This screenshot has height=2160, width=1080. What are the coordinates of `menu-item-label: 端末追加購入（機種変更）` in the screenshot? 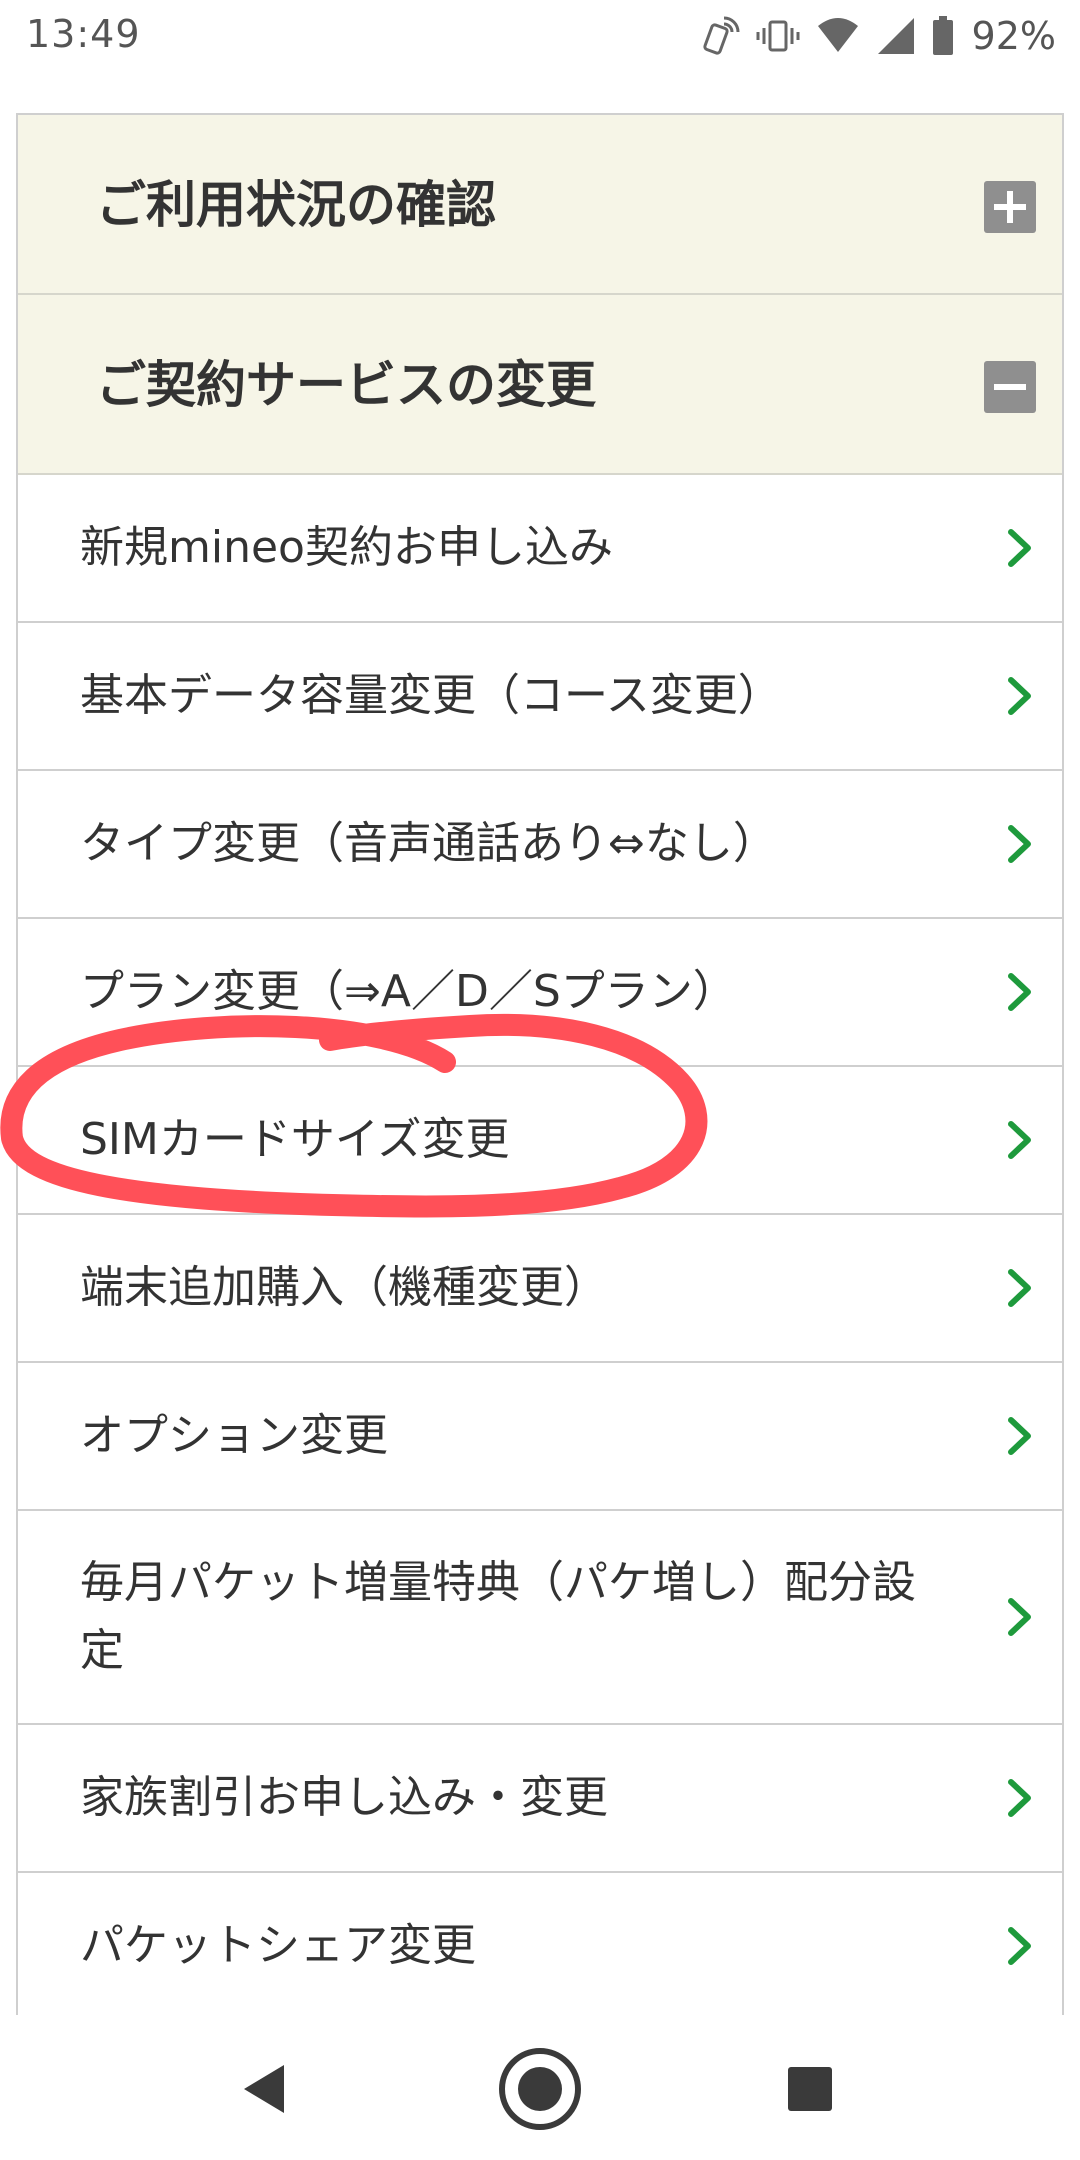 It's located at (344, 1287).